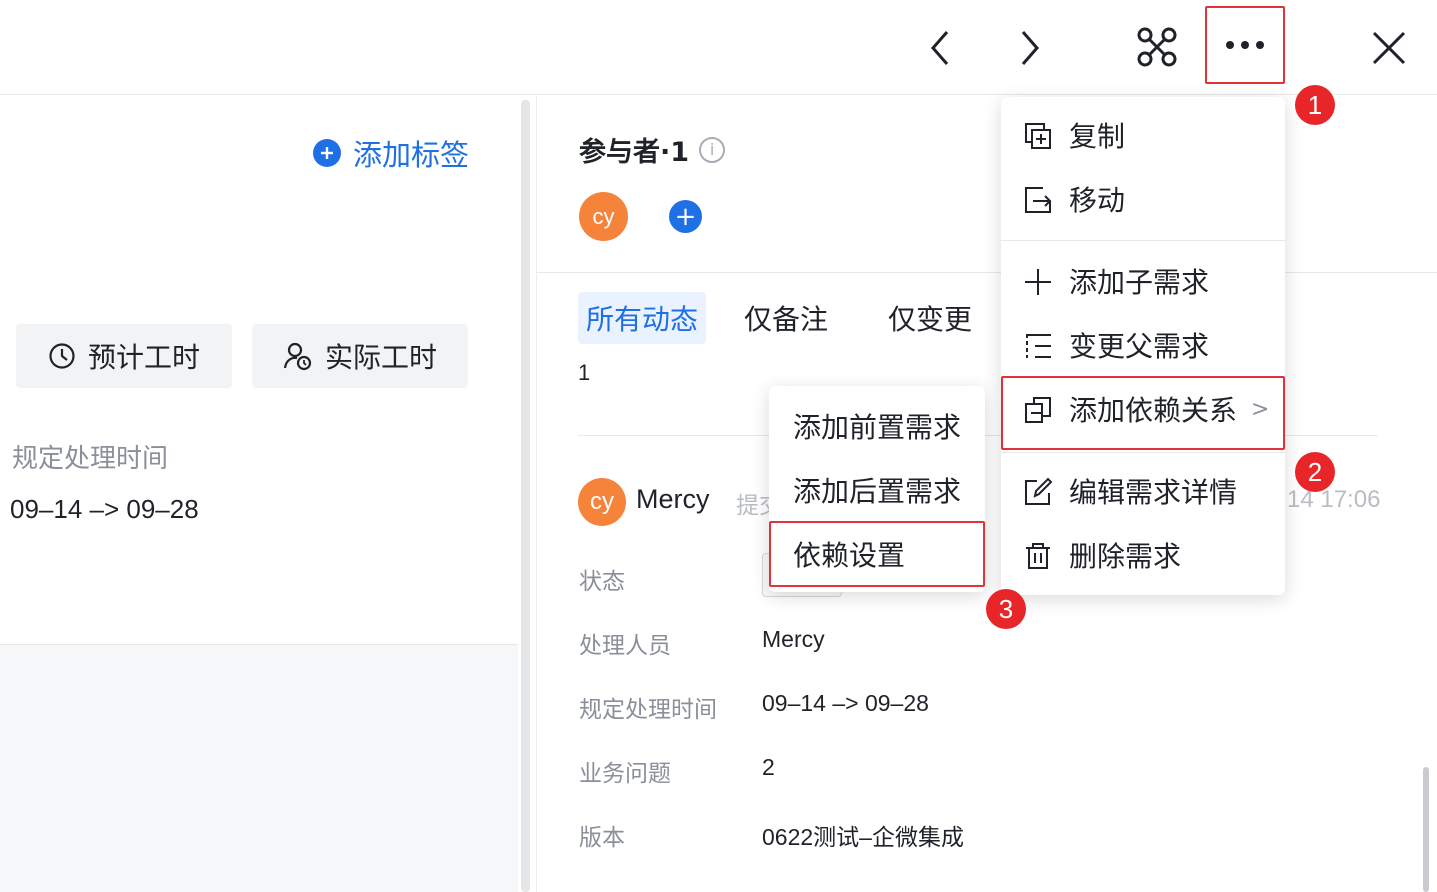  Describe the element at coordinates (1315, 105) in the screenshot. I see `annotation-badge-1: 1` at that location.